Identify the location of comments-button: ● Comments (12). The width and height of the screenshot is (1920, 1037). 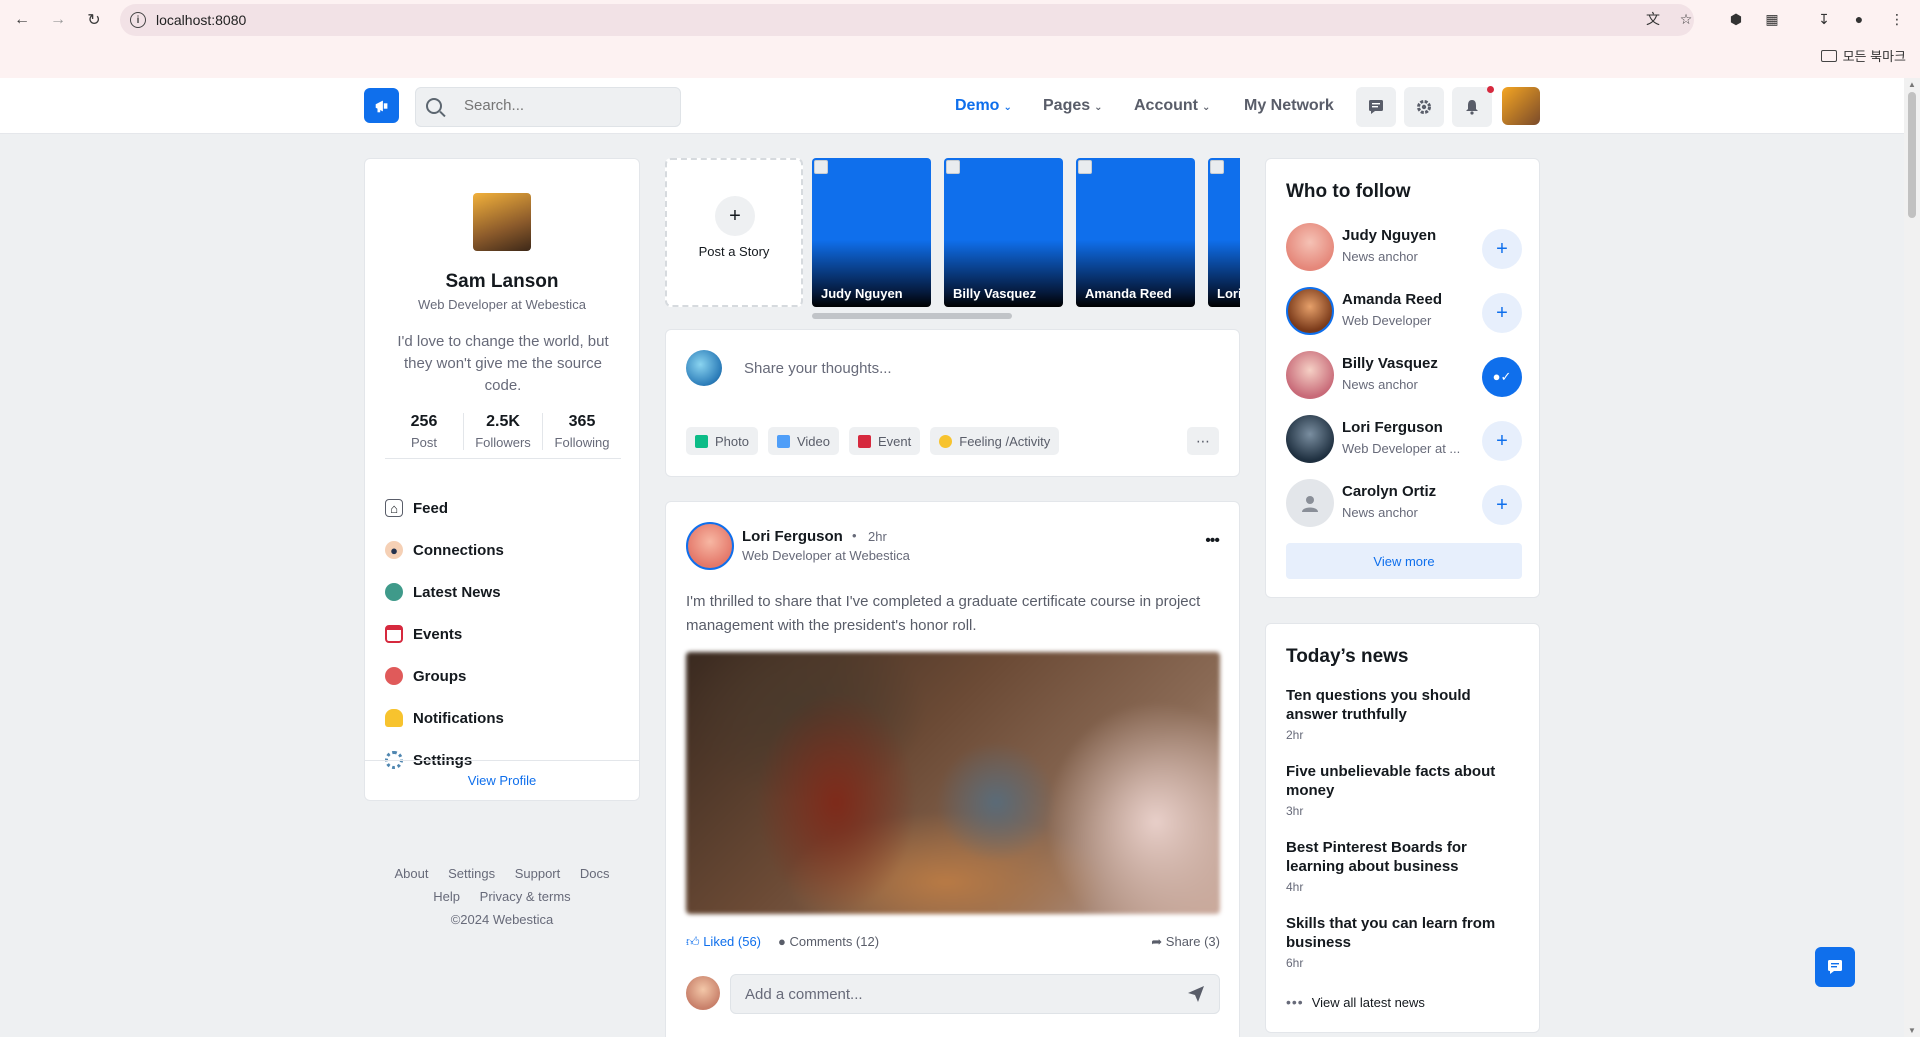
(828, 941).